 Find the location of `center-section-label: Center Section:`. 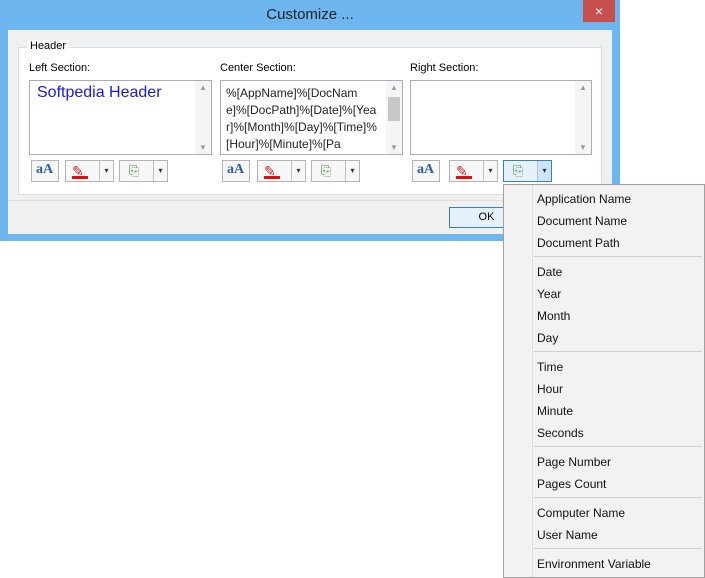

center-section-label: Center Section: is located at coordinates (258, 68).